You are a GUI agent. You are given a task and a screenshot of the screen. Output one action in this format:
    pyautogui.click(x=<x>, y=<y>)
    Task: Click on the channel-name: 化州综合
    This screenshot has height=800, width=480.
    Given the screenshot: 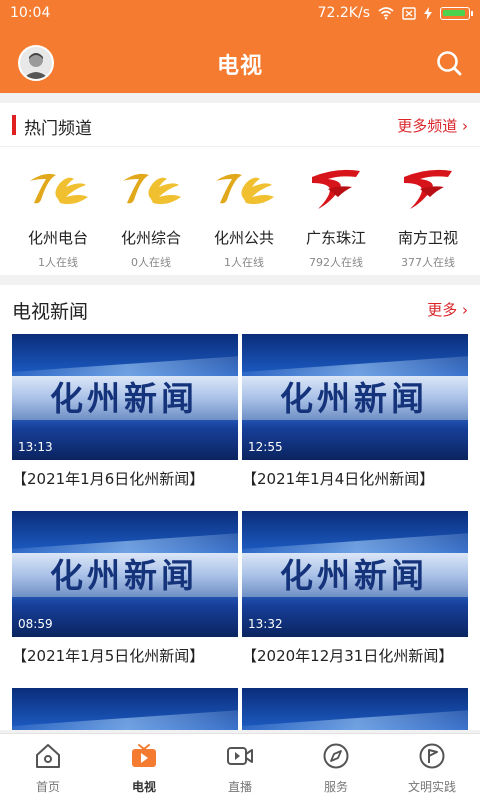 What is the action you would take?
    pyautogui.click(x=150, y=238)
    